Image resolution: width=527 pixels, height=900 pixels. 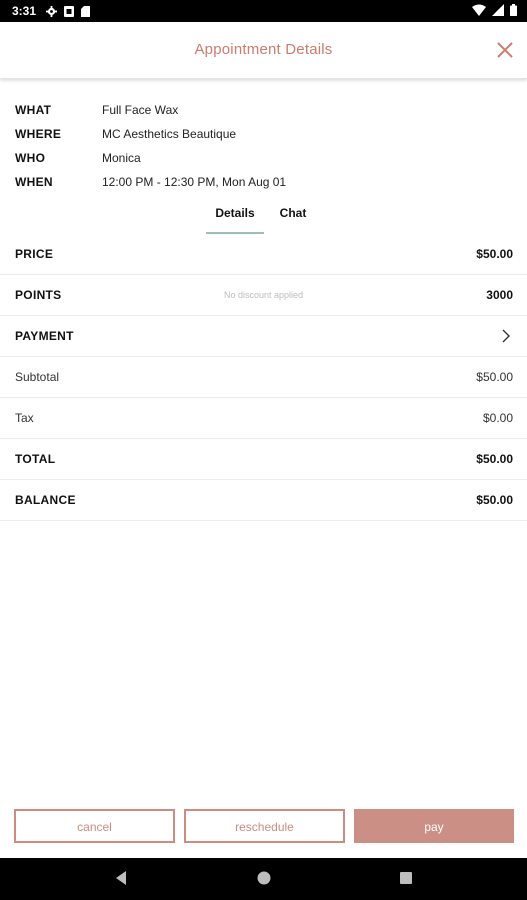 I want to click on app-header: Appointment Details, so click(x=263, y=50).